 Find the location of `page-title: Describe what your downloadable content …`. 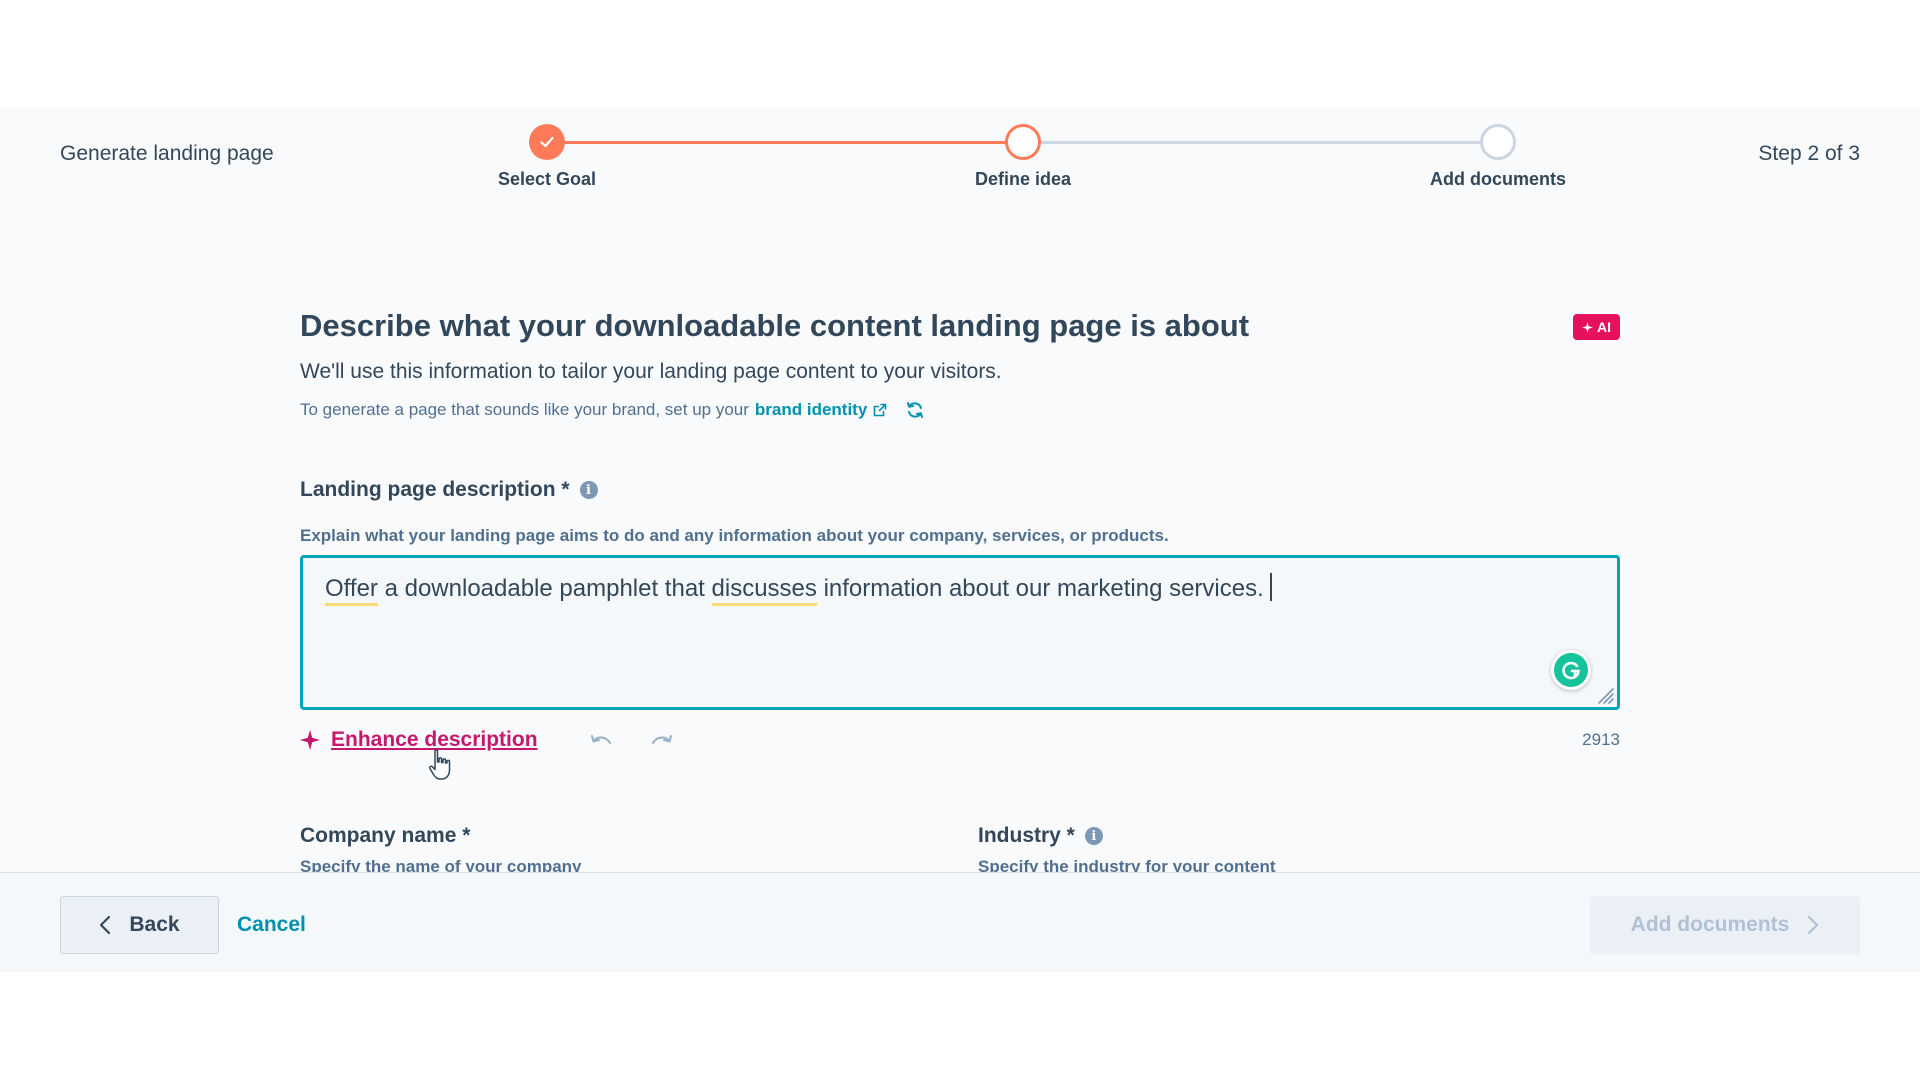

page-title: Describe what your downloadable content … is located at coordinates (775, 325).